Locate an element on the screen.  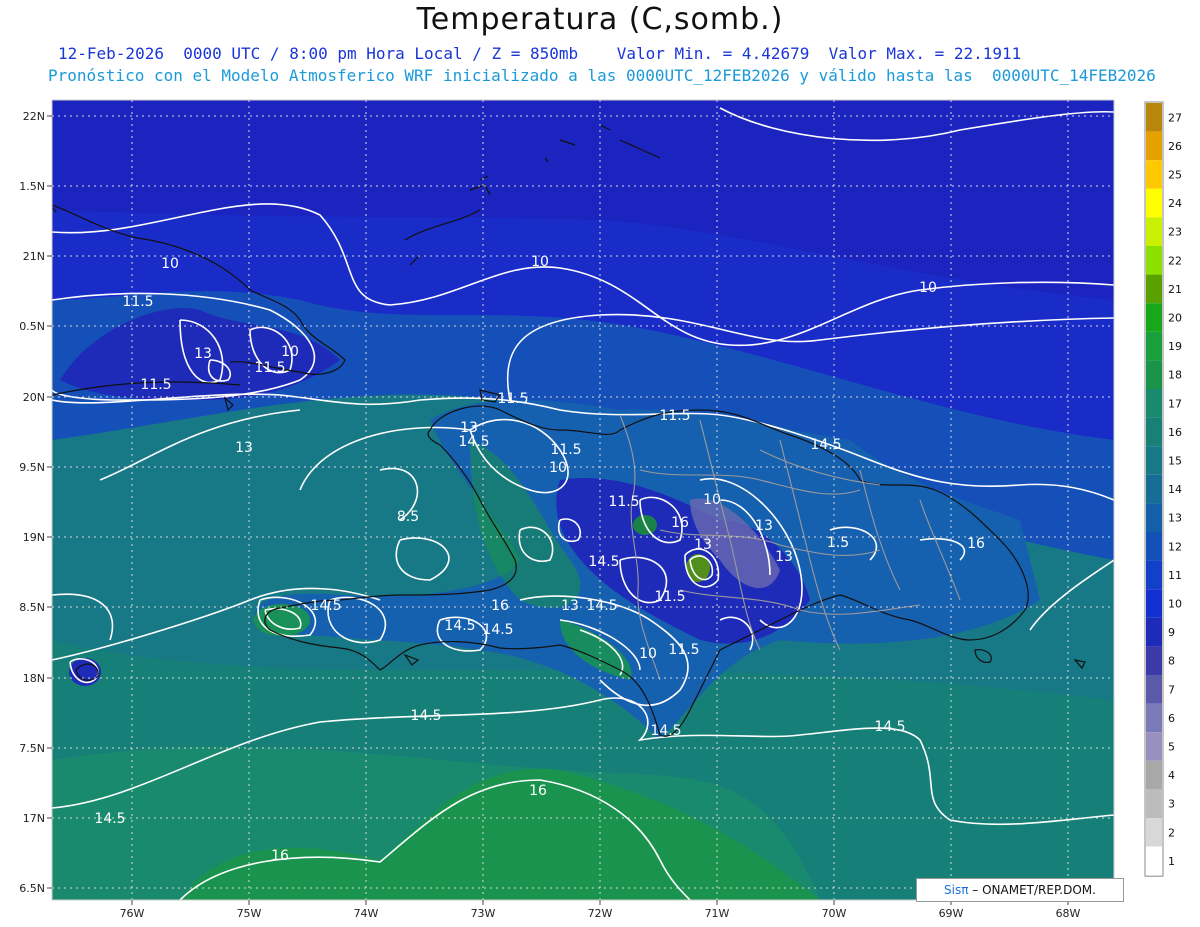
legend-label: 15 is located at coordinates (1175, 461).